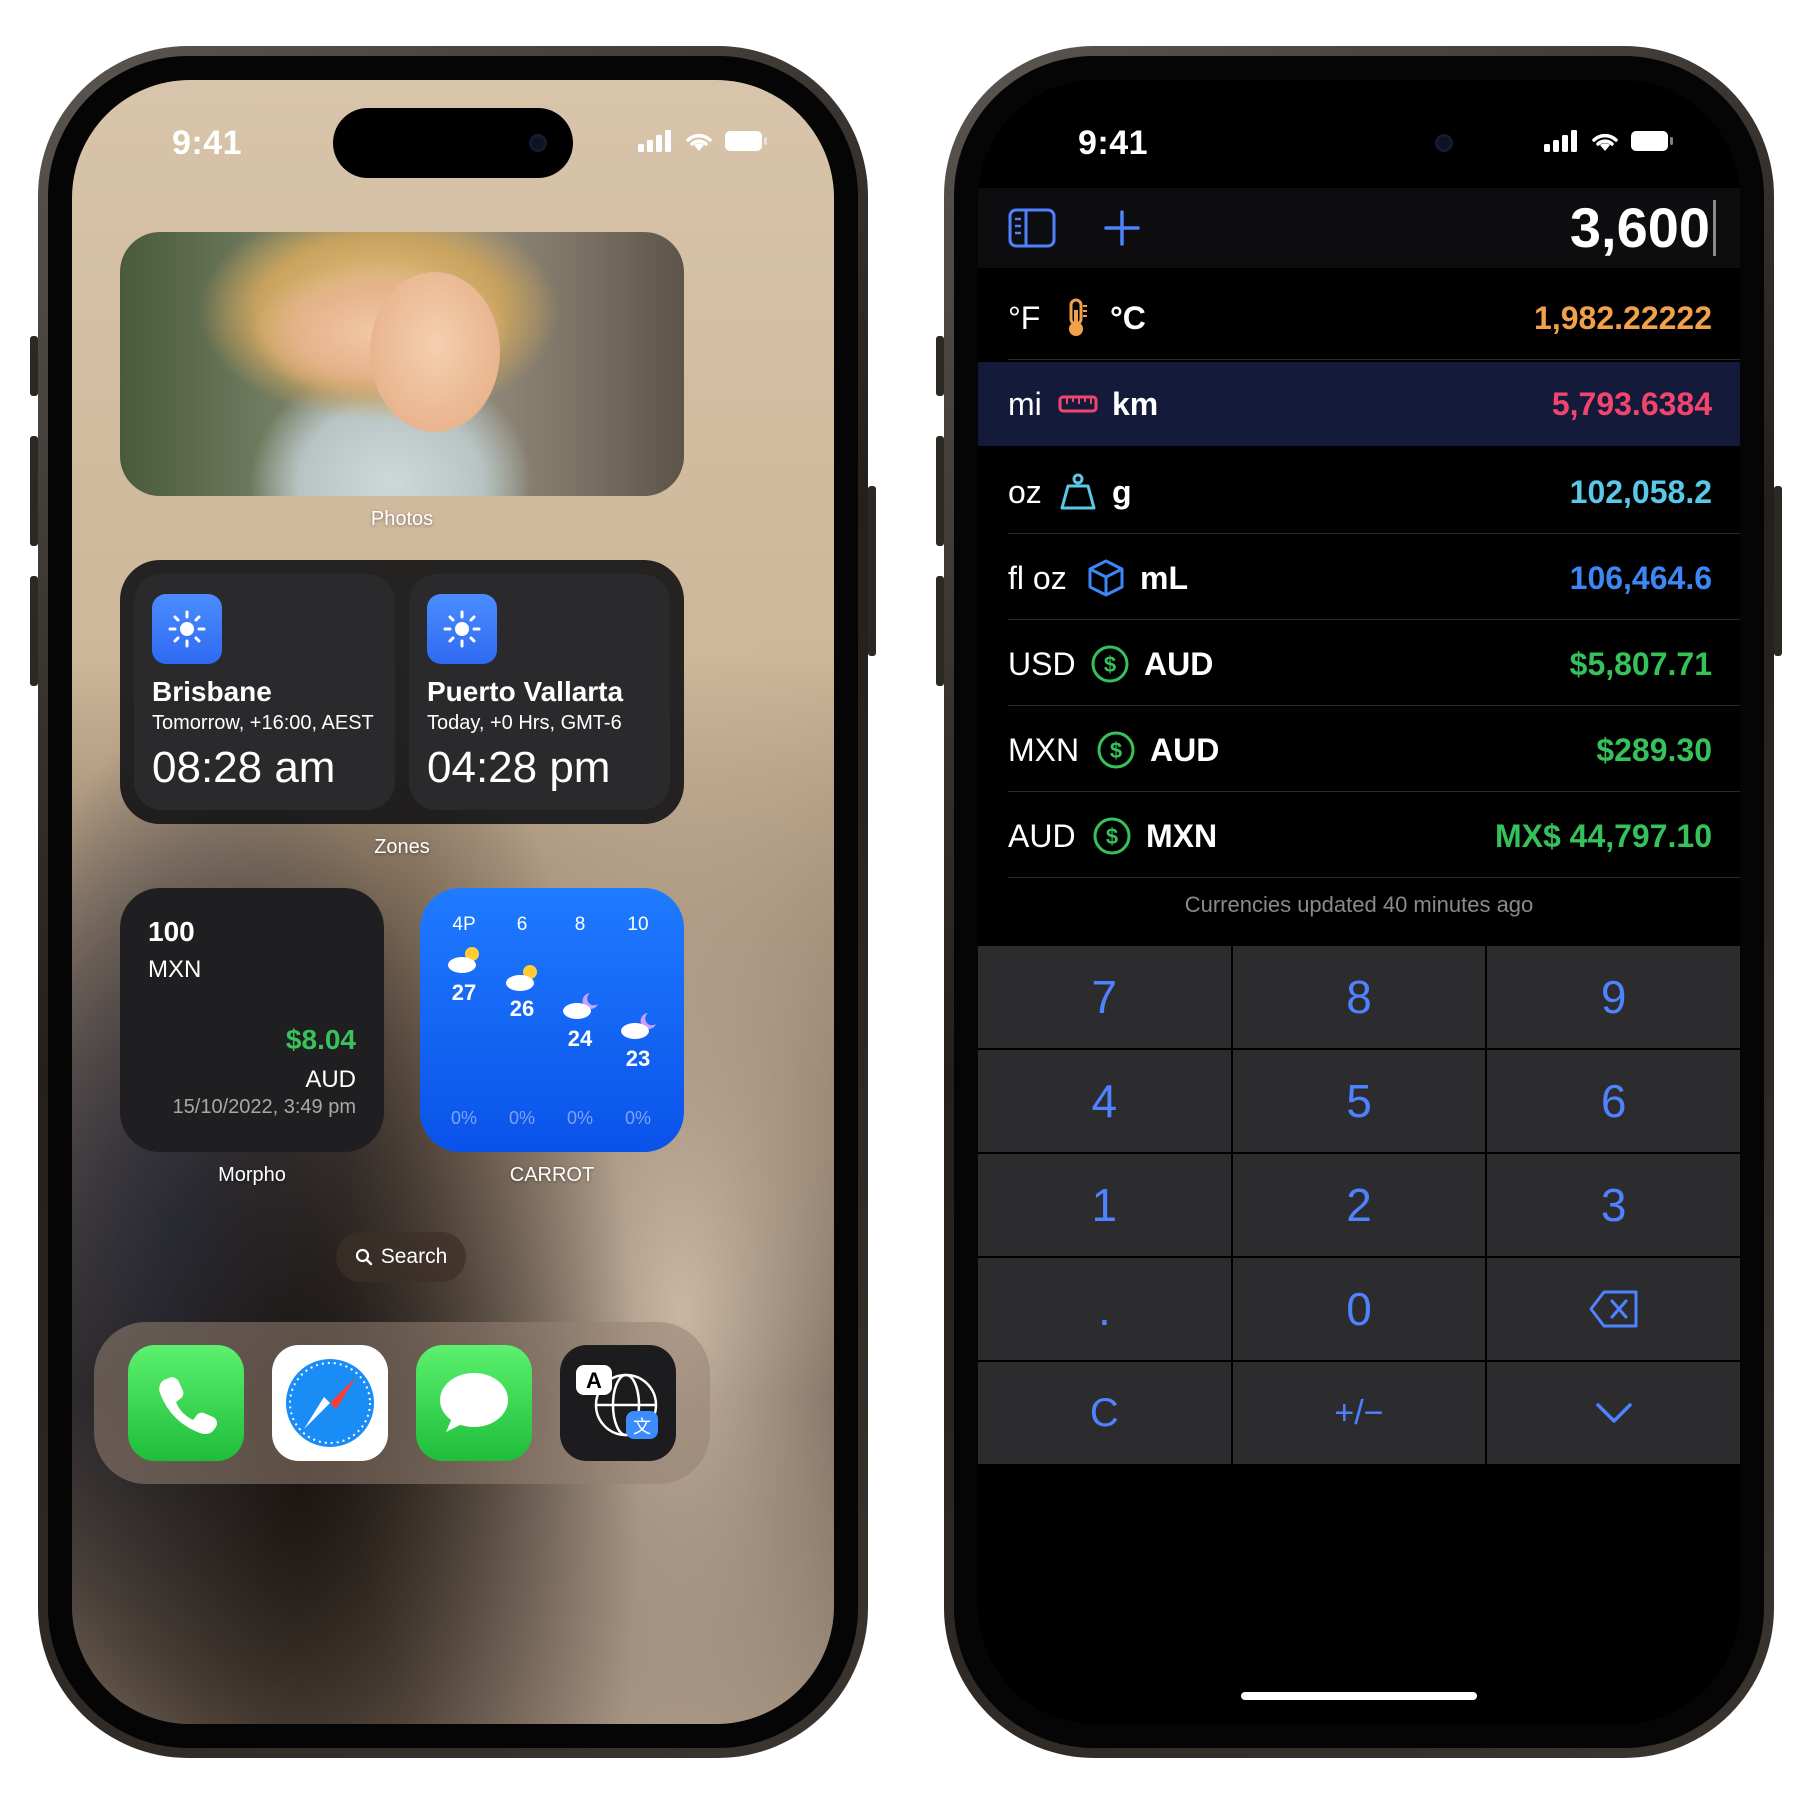  I want to click on carrot-weather-widget: 4P 6 8 10 27 26 24 23 0% 0% 0% 0%, so click(552, 1020).